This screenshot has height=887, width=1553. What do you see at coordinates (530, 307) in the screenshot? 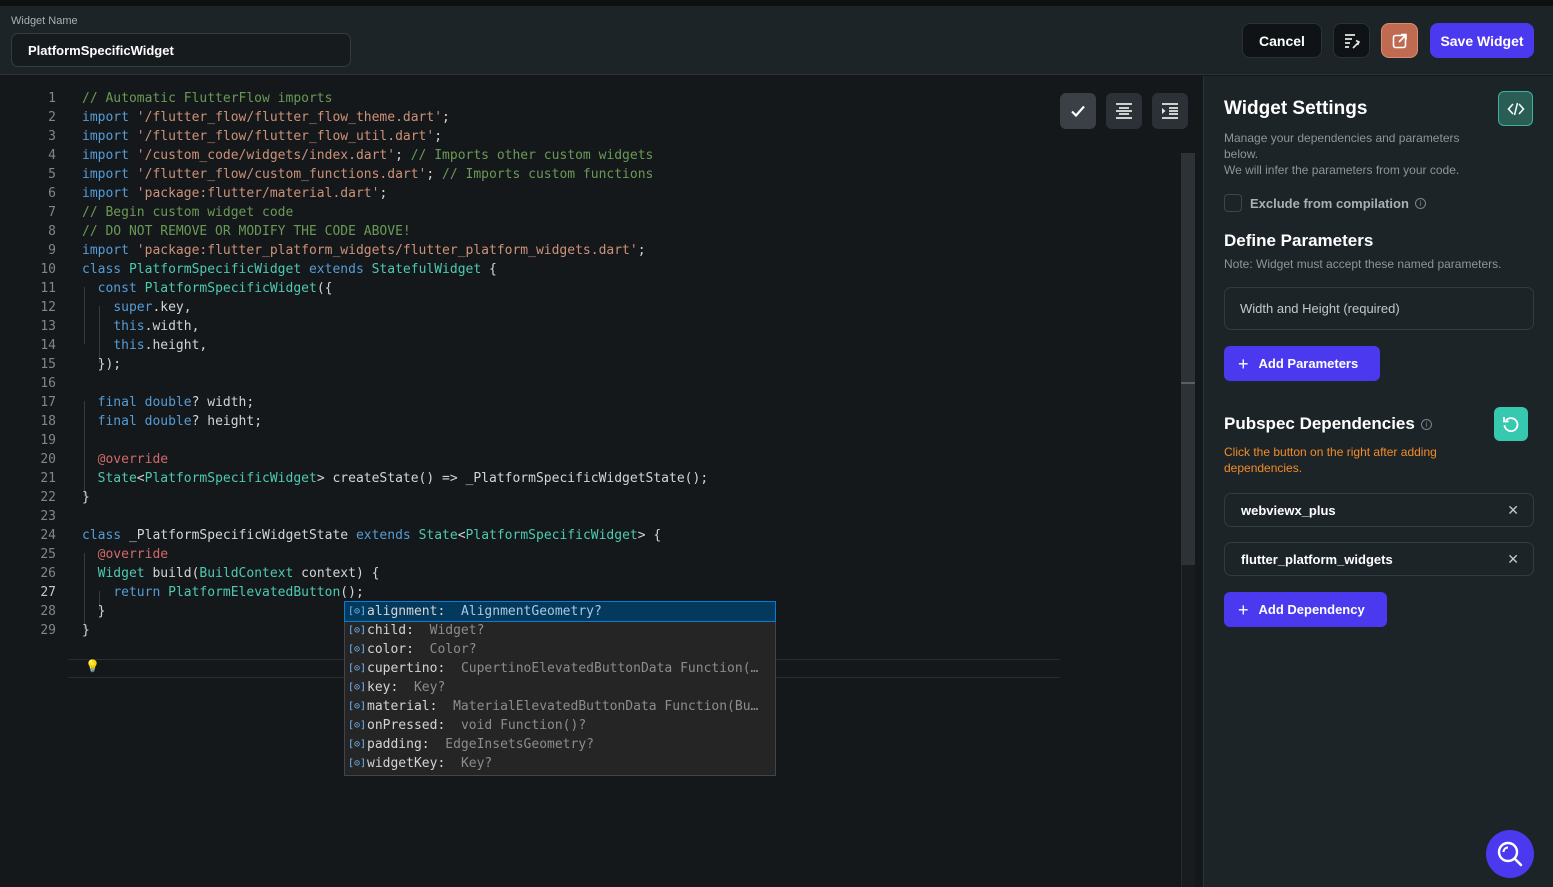
I see `code-line: 12 super.key,` at bounding box center [530, 307].